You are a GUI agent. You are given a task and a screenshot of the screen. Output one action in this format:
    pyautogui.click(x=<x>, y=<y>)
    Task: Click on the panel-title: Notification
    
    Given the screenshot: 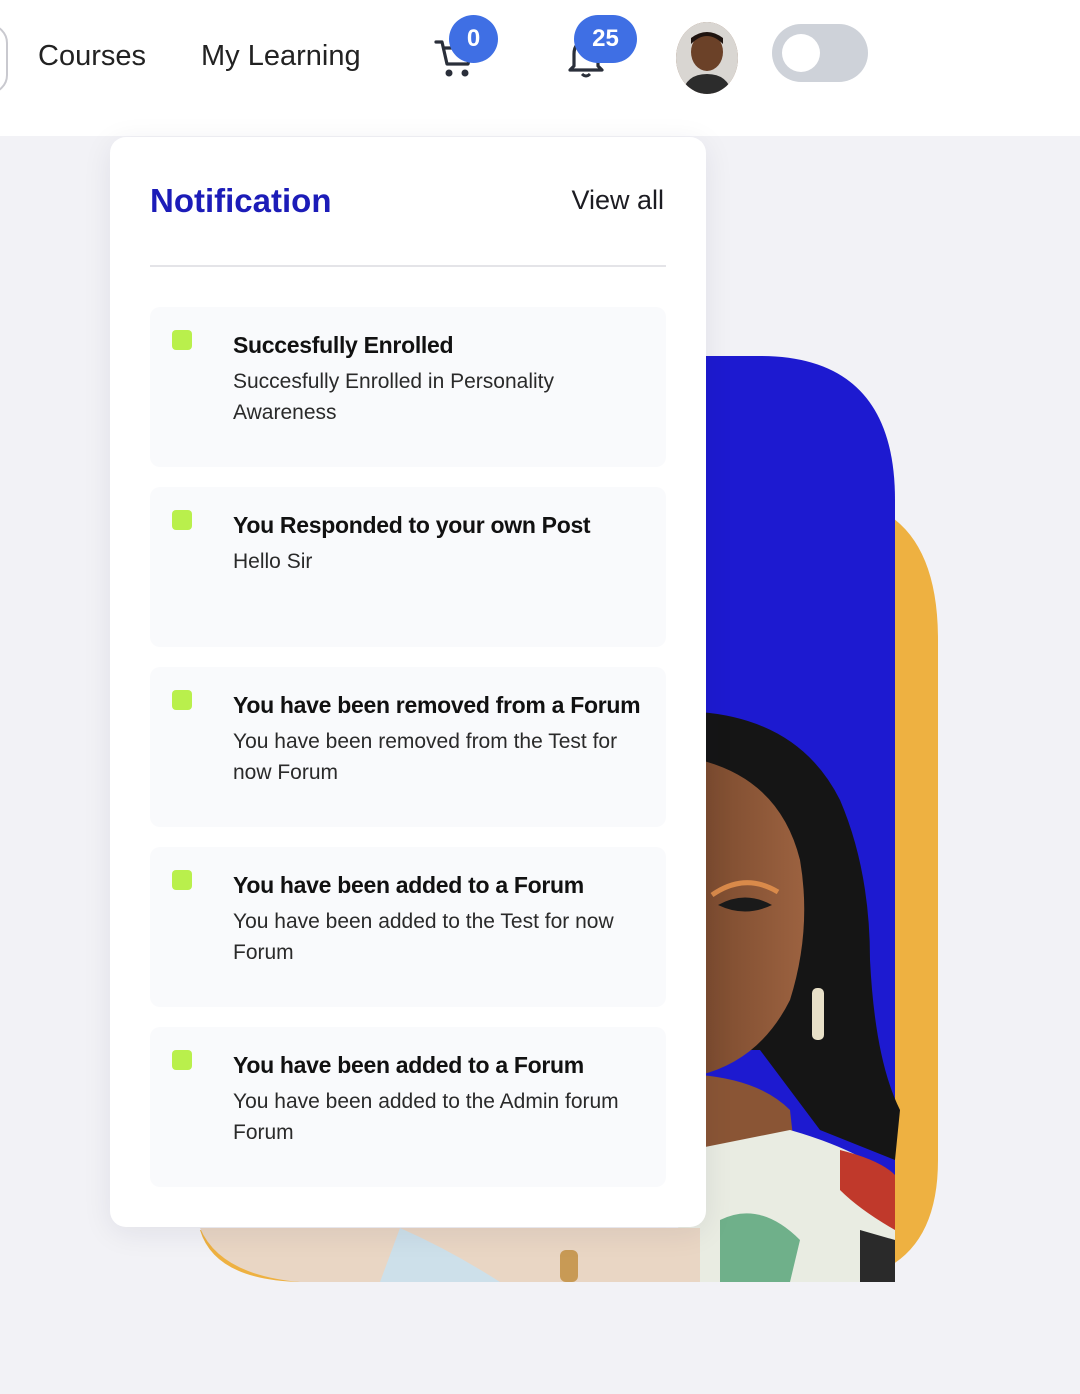 What is the action you would take?
    pyautogui.click(x=241, y=200)
    